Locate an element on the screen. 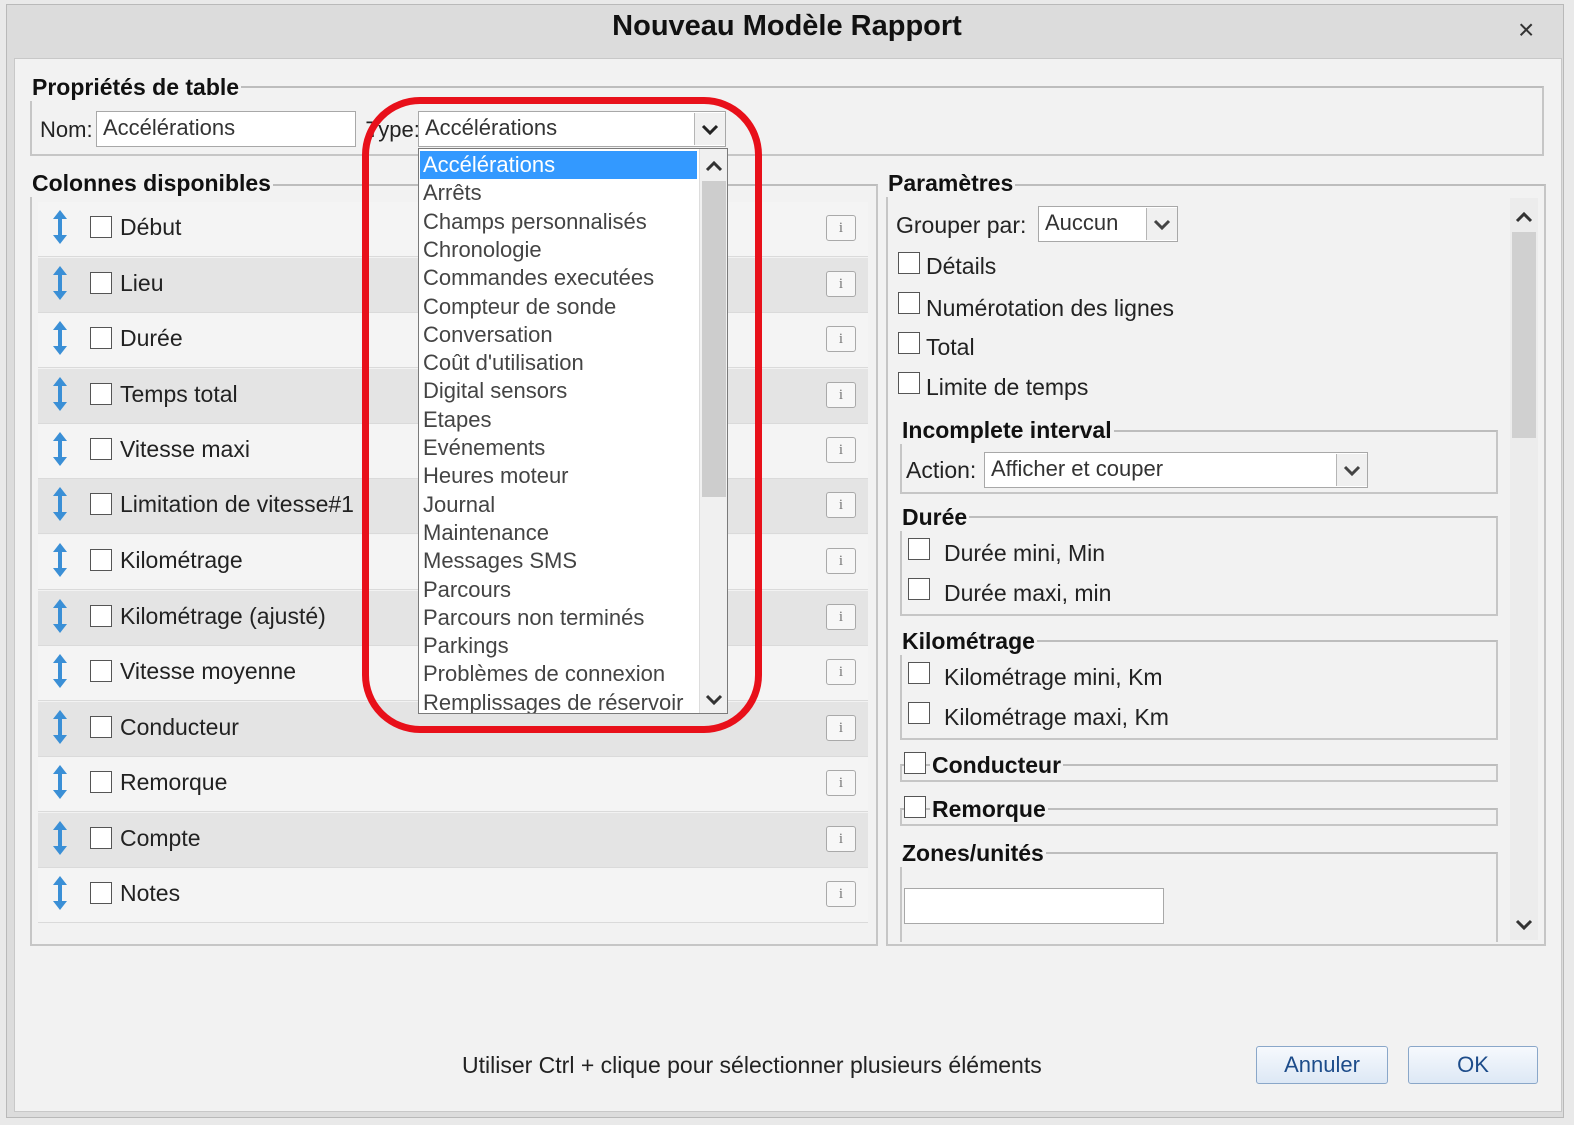  dialog-title: Nouveau Modèle Rapport is located at coordinates (787, 26).